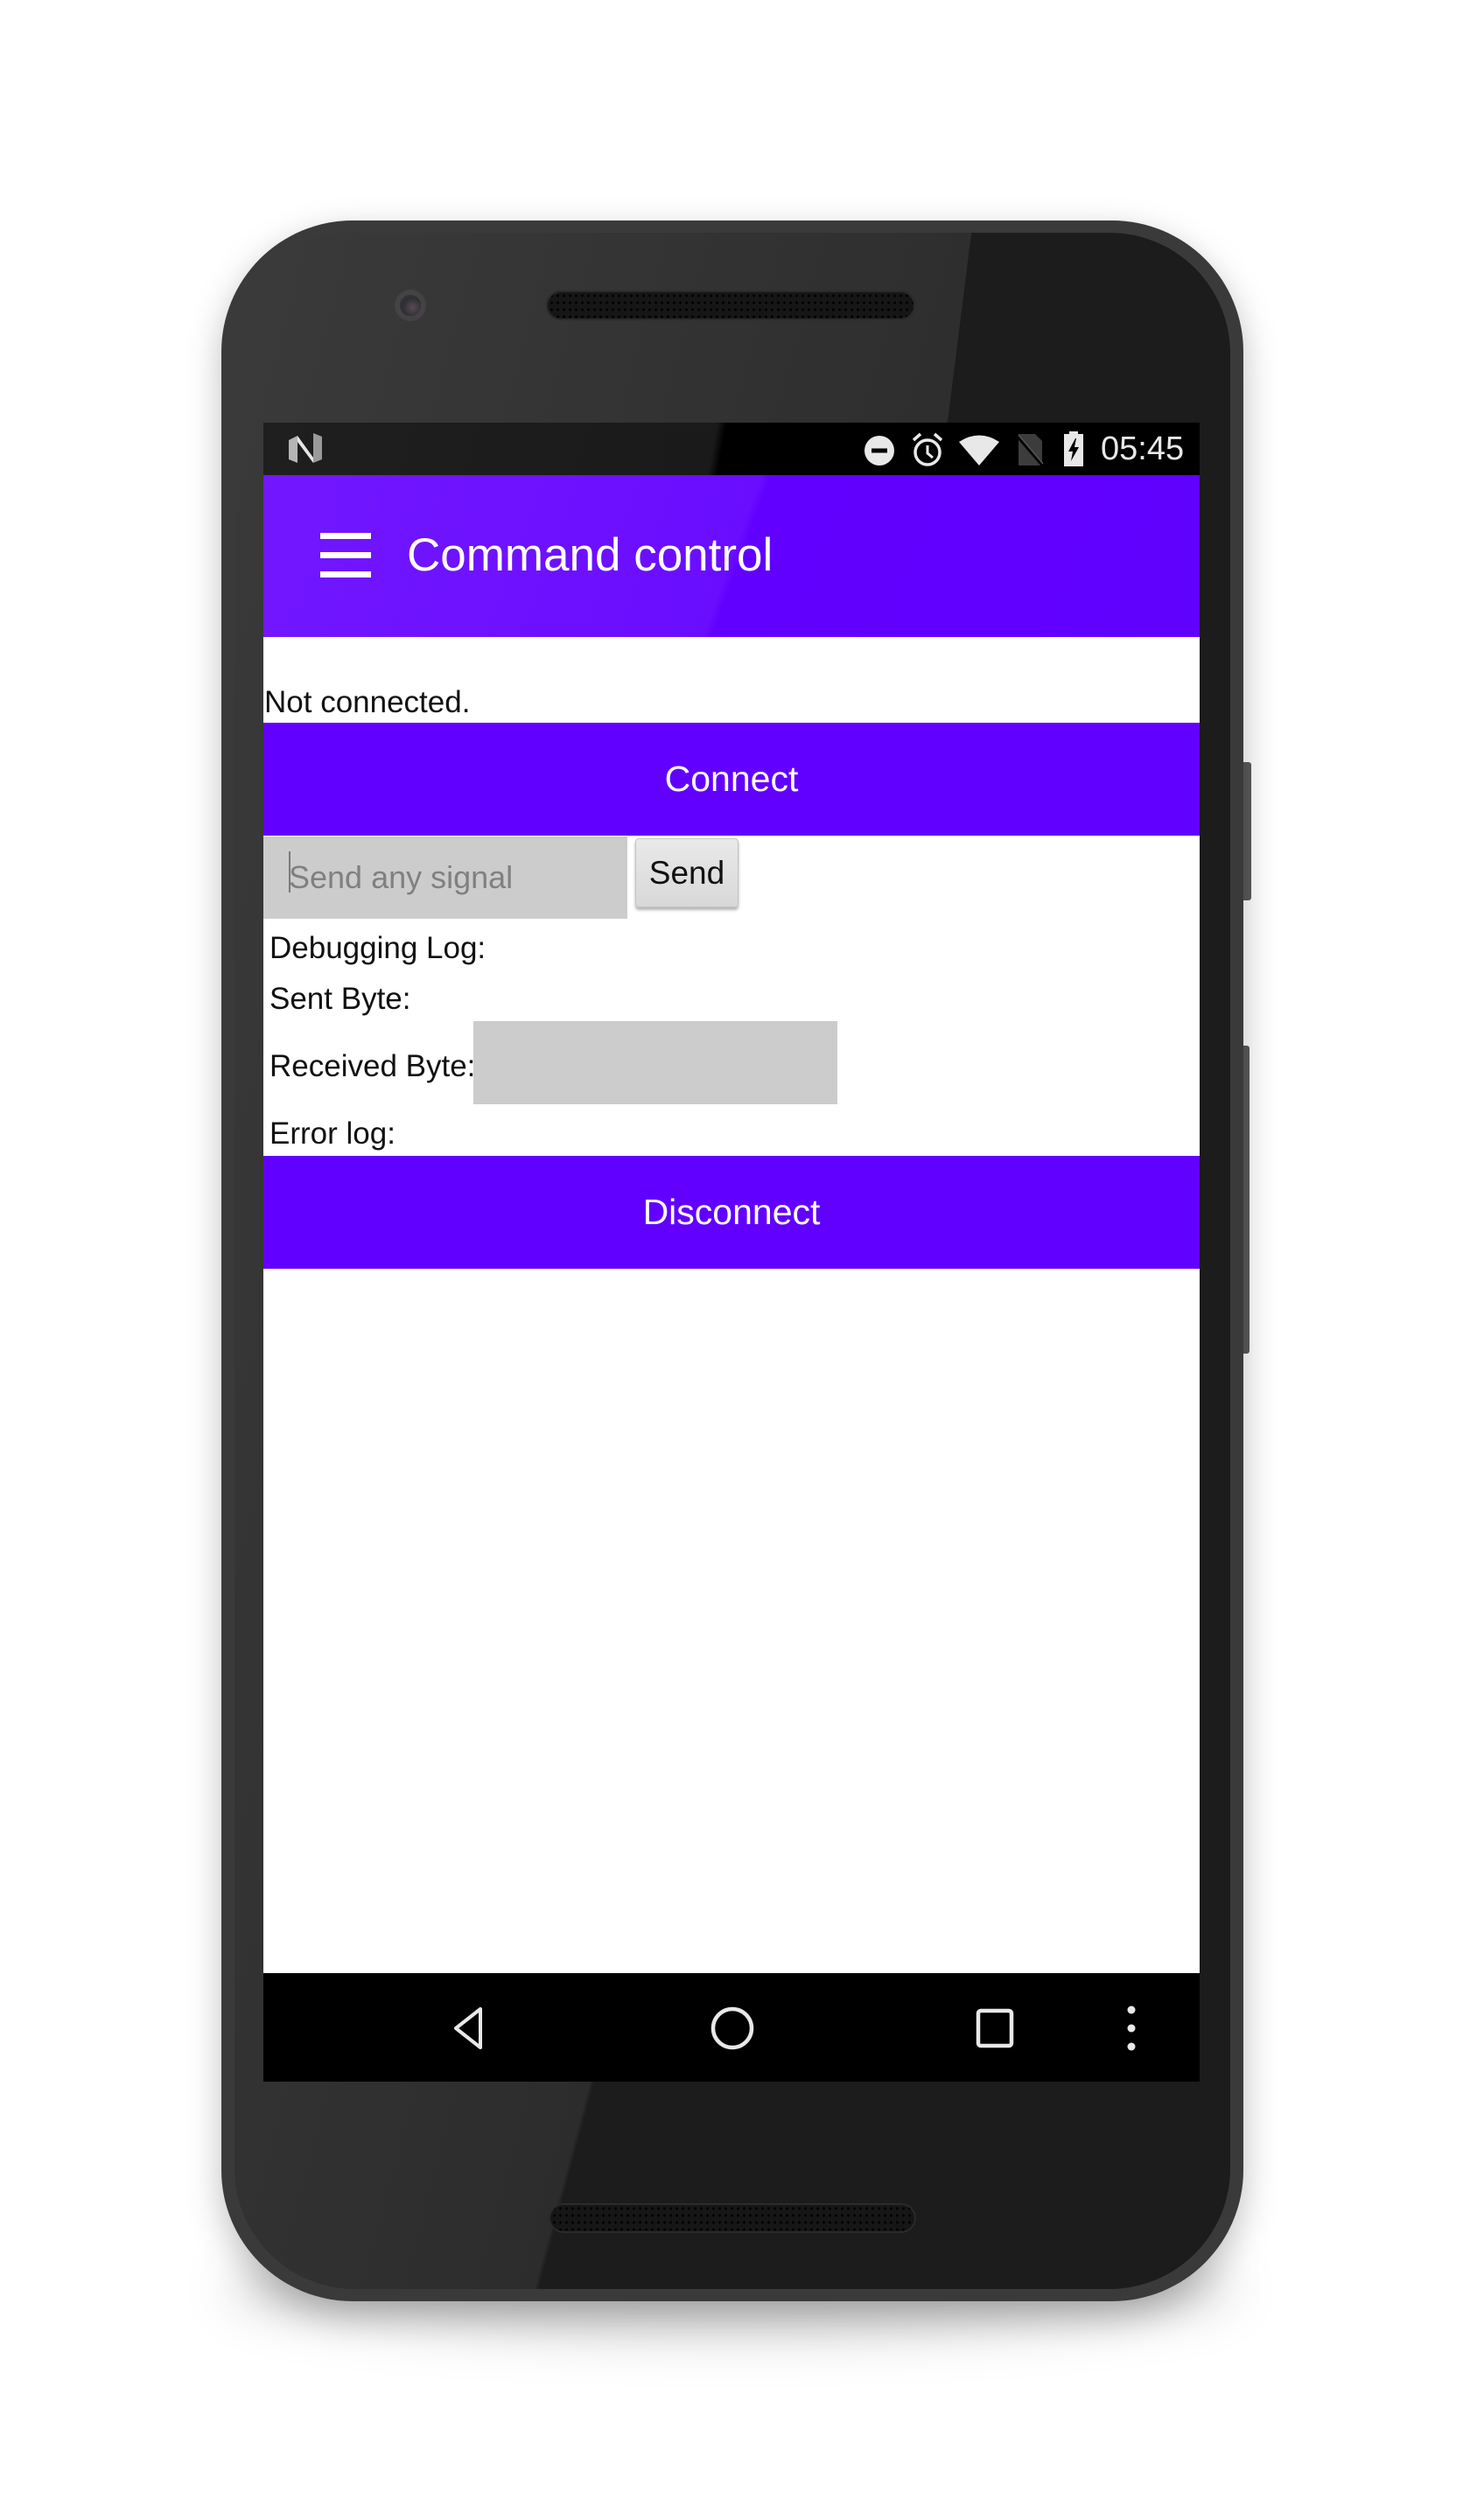  I want to click on app-bar: Command control, so click(731, 556).